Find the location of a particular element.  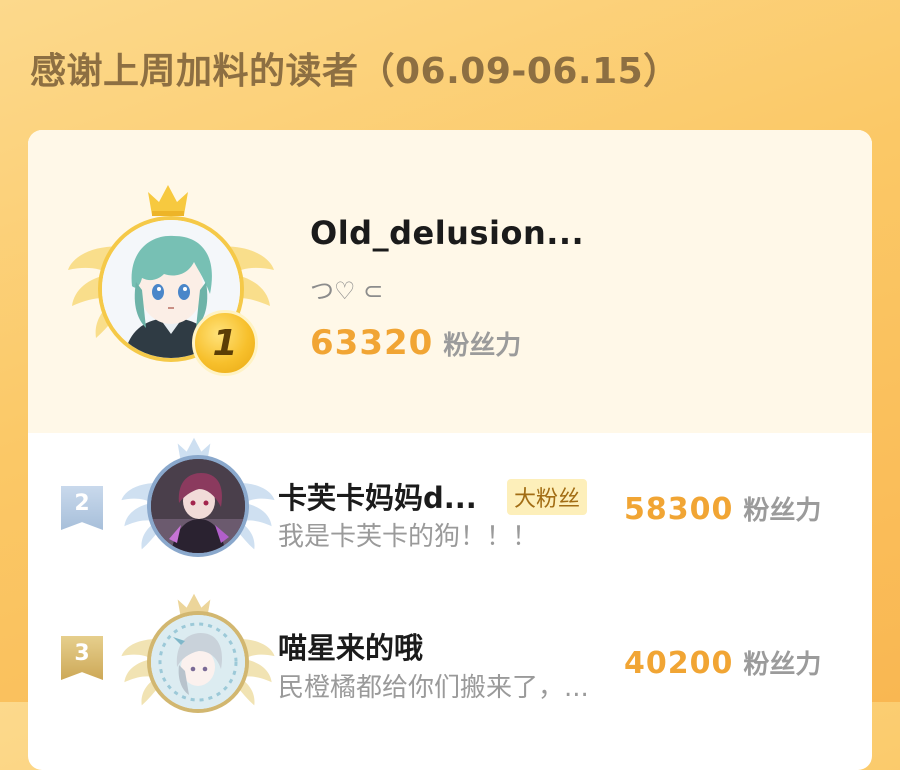

champion-bio: つ♡ ⊂ is located at coordinates (347, 291).